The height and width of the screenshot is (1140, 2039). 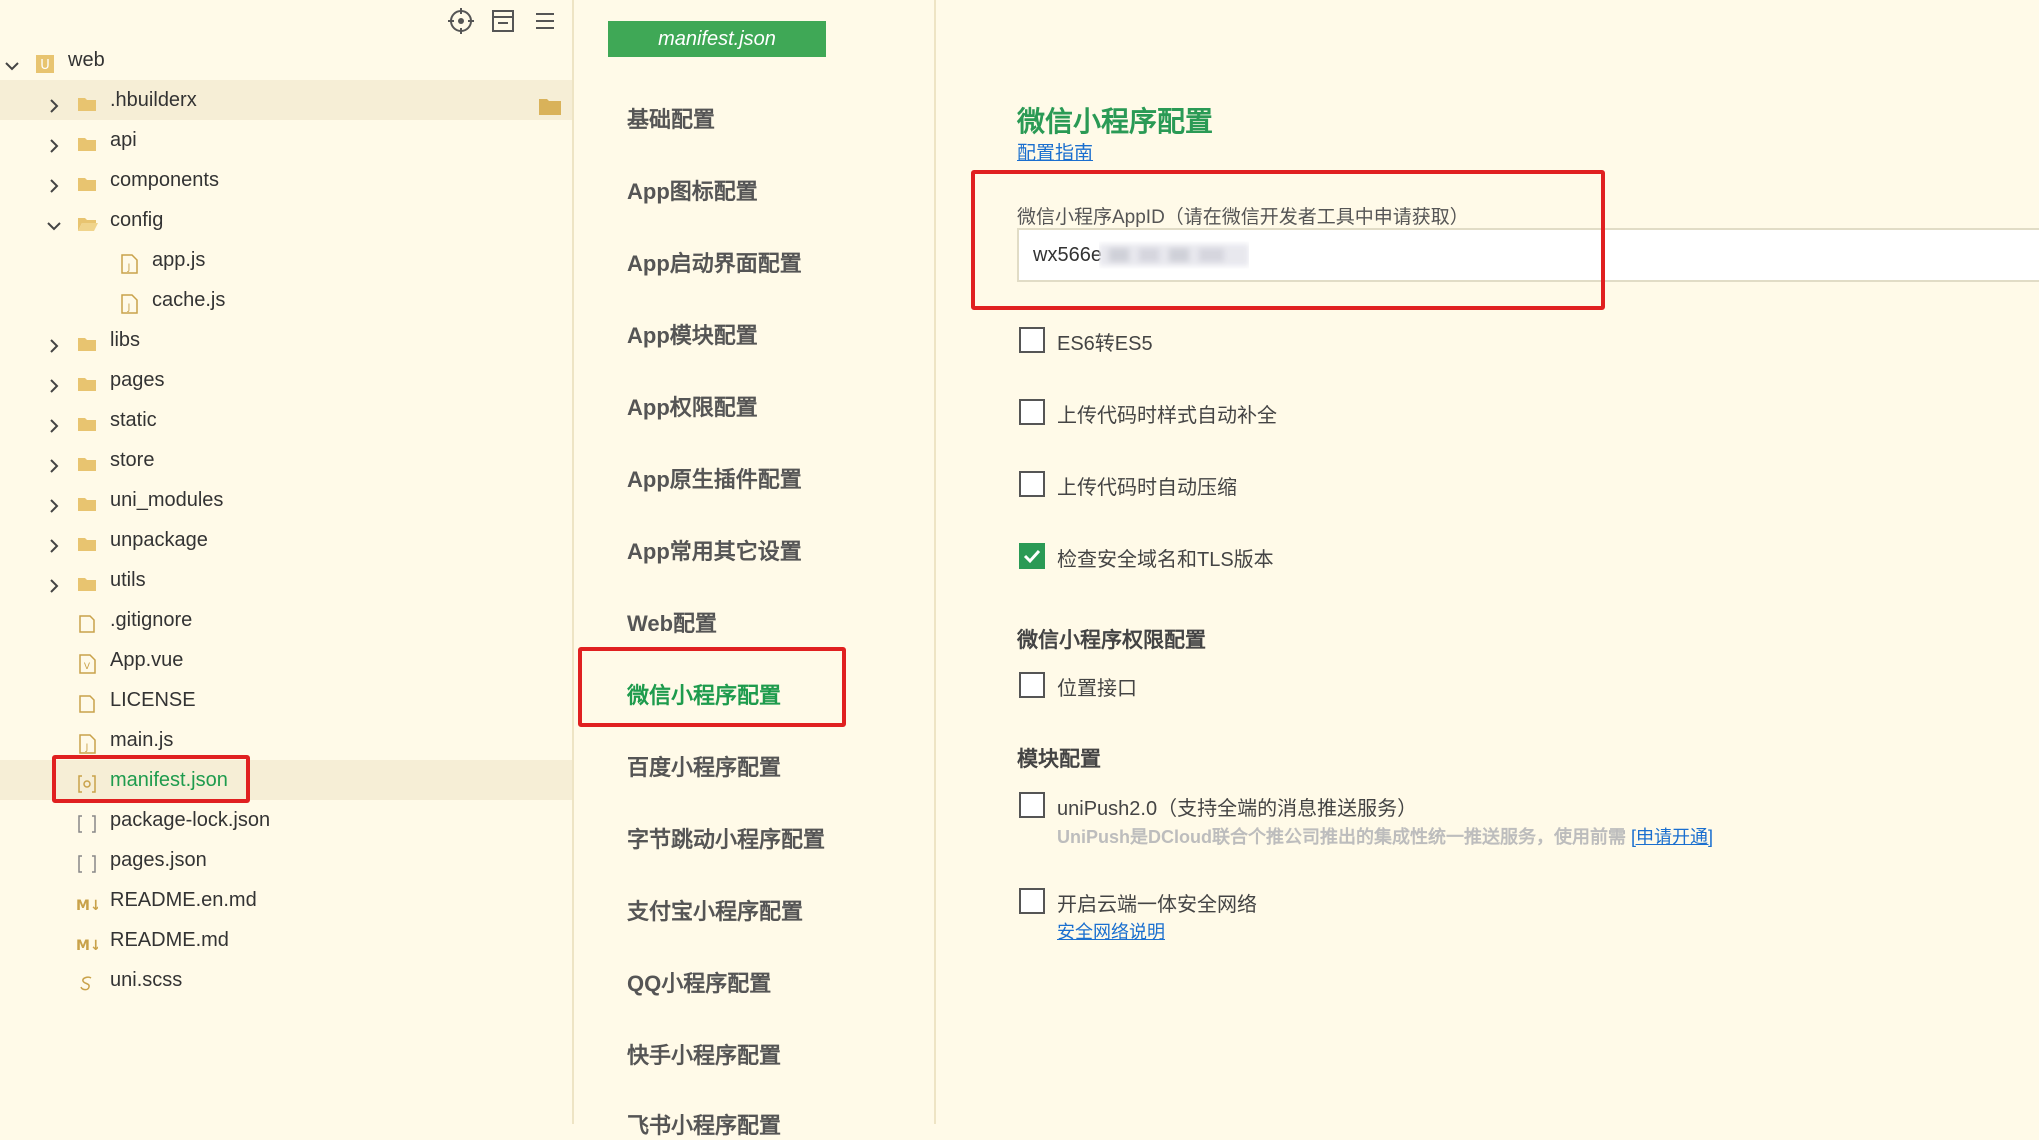 What do you see at coordinates (715, 910) in the screenshot?
I see `nav-item-alipay-mp: 支付宝小程序配置` at bounding box center [715, 910].